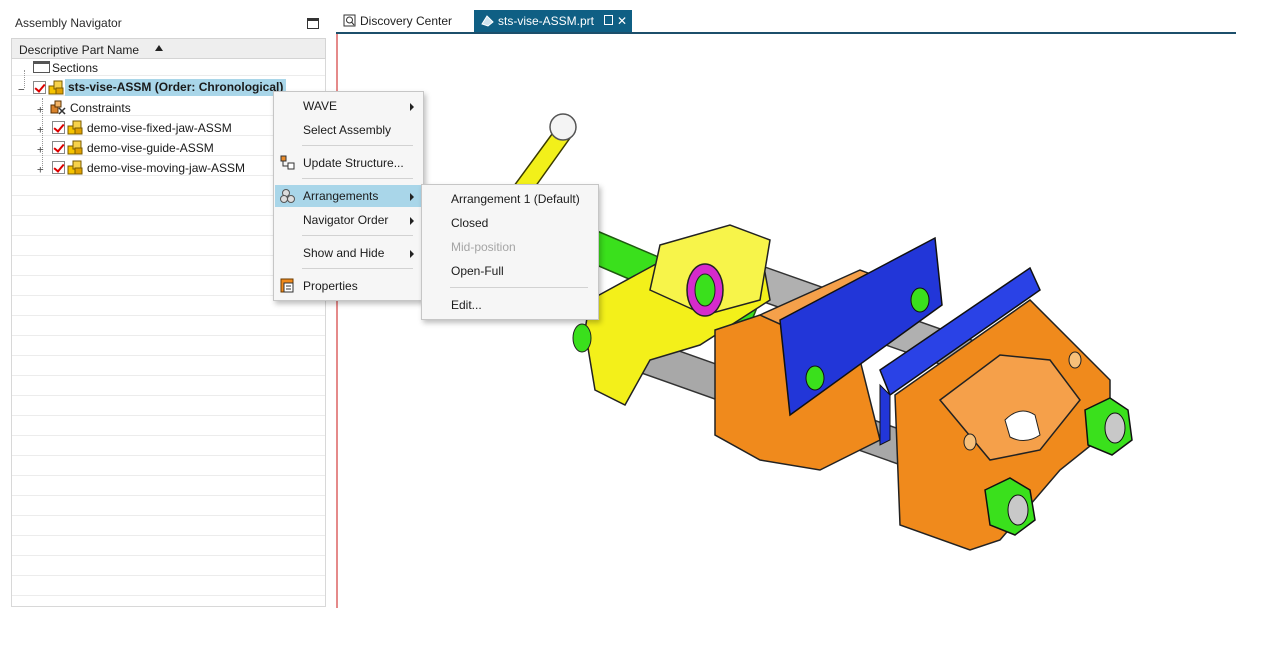 The width and height of the screenshot is (1262, 648). What do you see at coordinates (470, 223) in the screenshot?
I see `menu-item-label: Closed` at bounding box center [470, 223].